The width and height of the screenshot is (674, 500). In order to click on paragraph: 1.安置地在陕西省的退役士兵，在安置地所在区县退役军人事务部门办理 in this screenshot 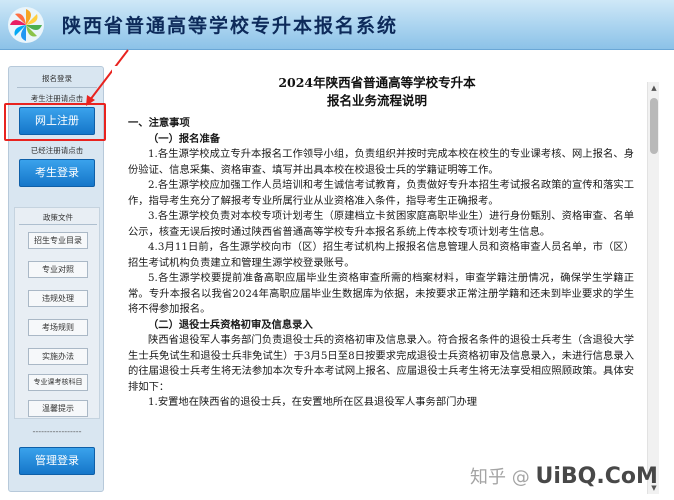, I will do `click(313, 402)`.